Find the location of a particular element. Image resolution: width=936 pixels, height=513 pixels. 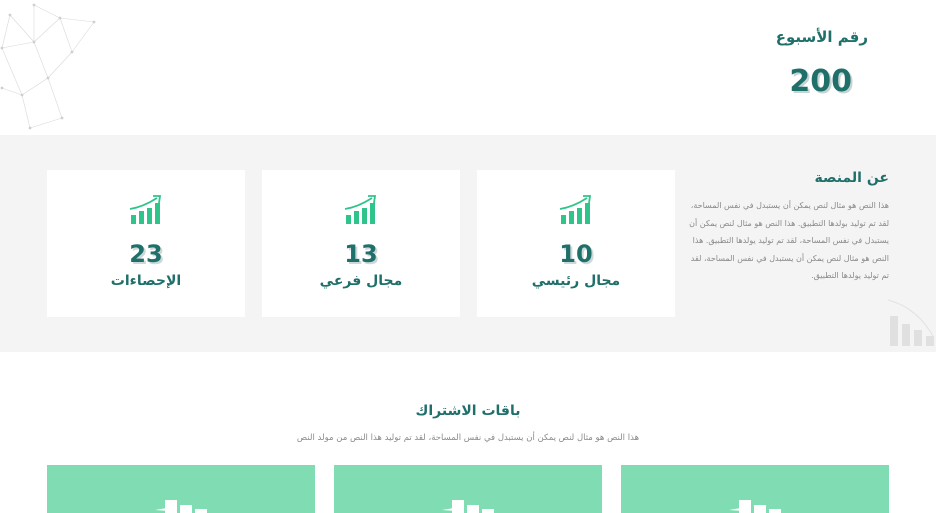

stat-card-sub-fields: 13 مجال فرعي is located at coordinates (361, 243).